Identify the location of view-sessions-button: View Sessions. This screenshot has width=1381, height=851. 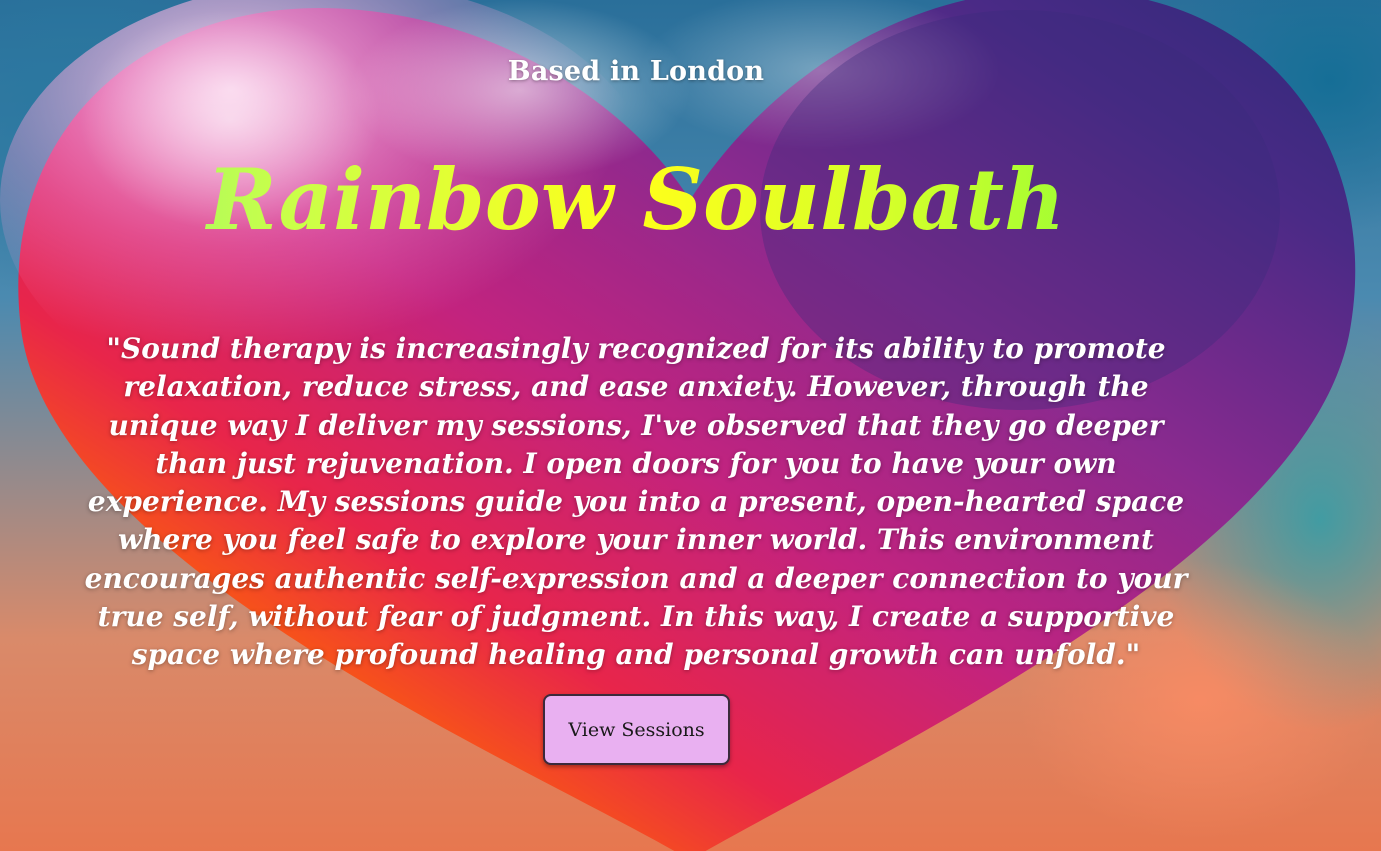
(636, 729).